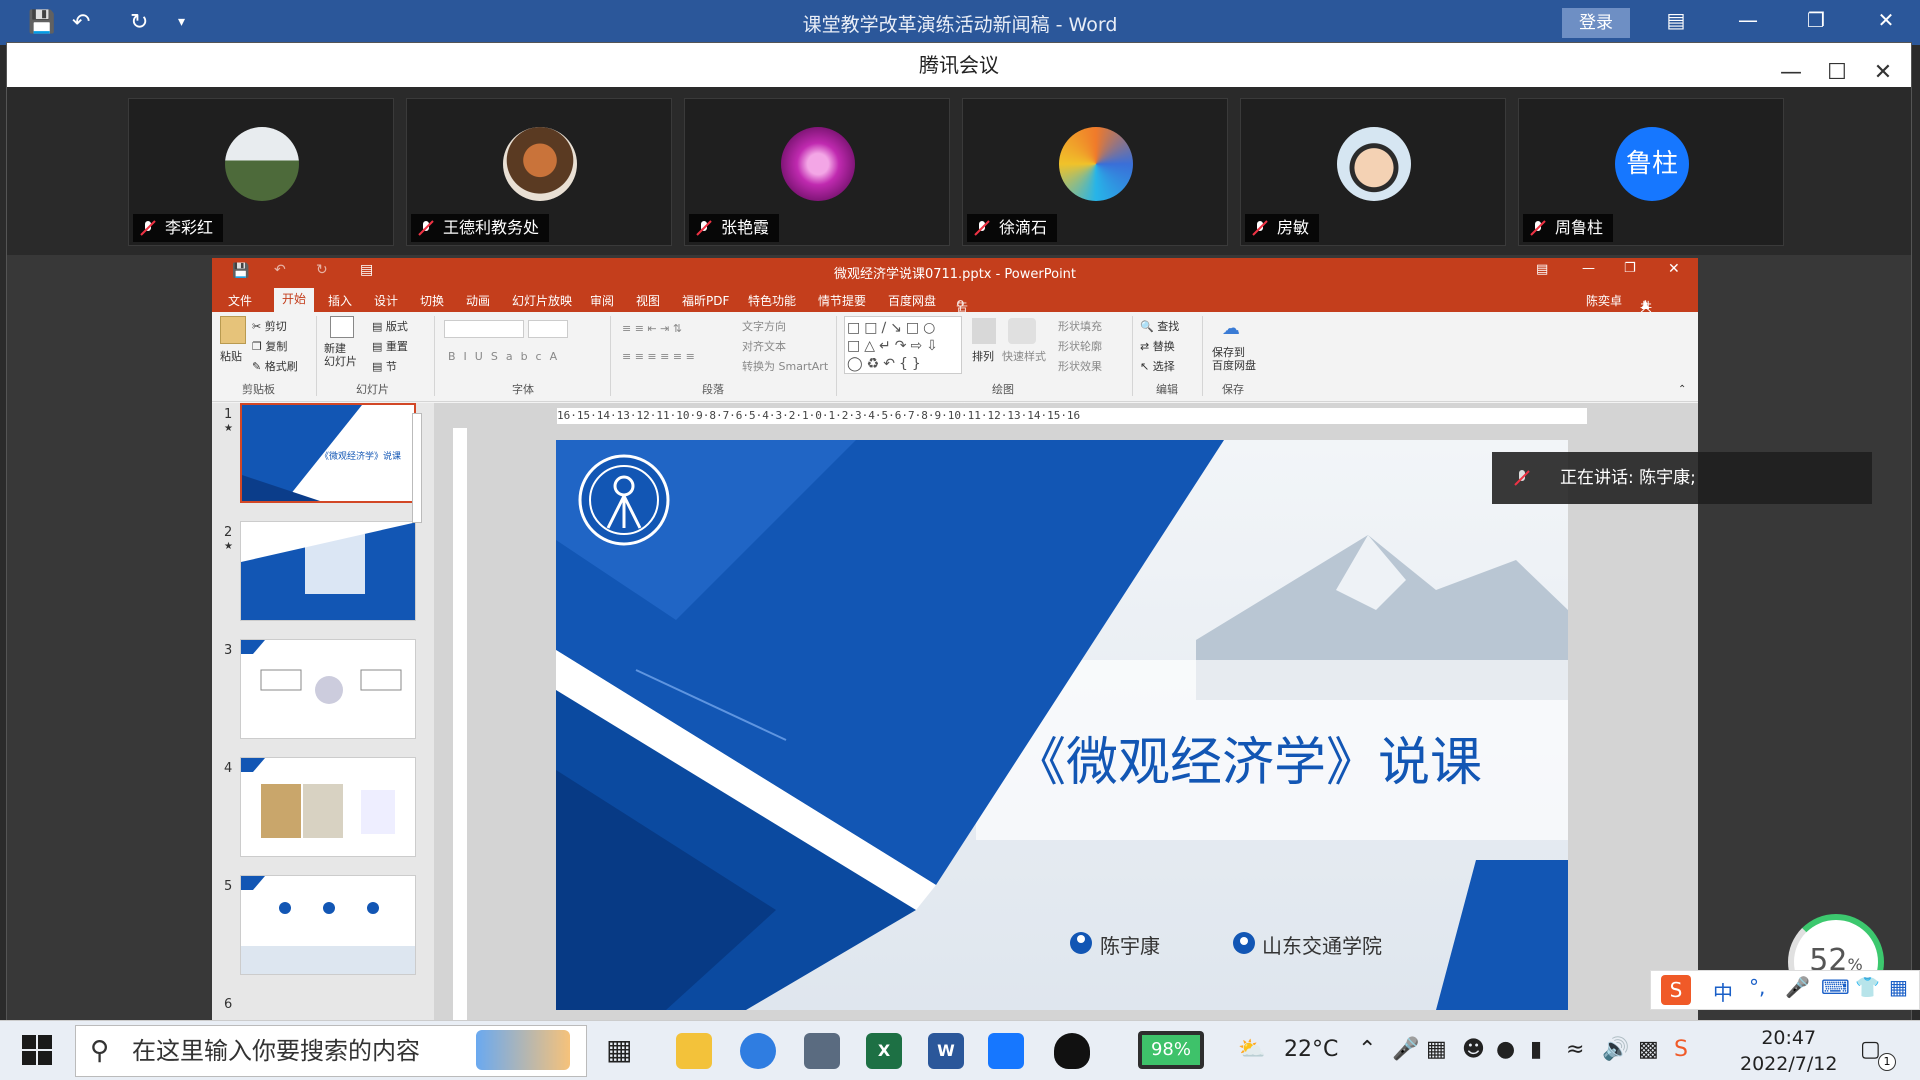 Image resolution: width=1920 pixels, height=1080 pixels. I want to click on skin-icon: 👕, so click(1867, 987).